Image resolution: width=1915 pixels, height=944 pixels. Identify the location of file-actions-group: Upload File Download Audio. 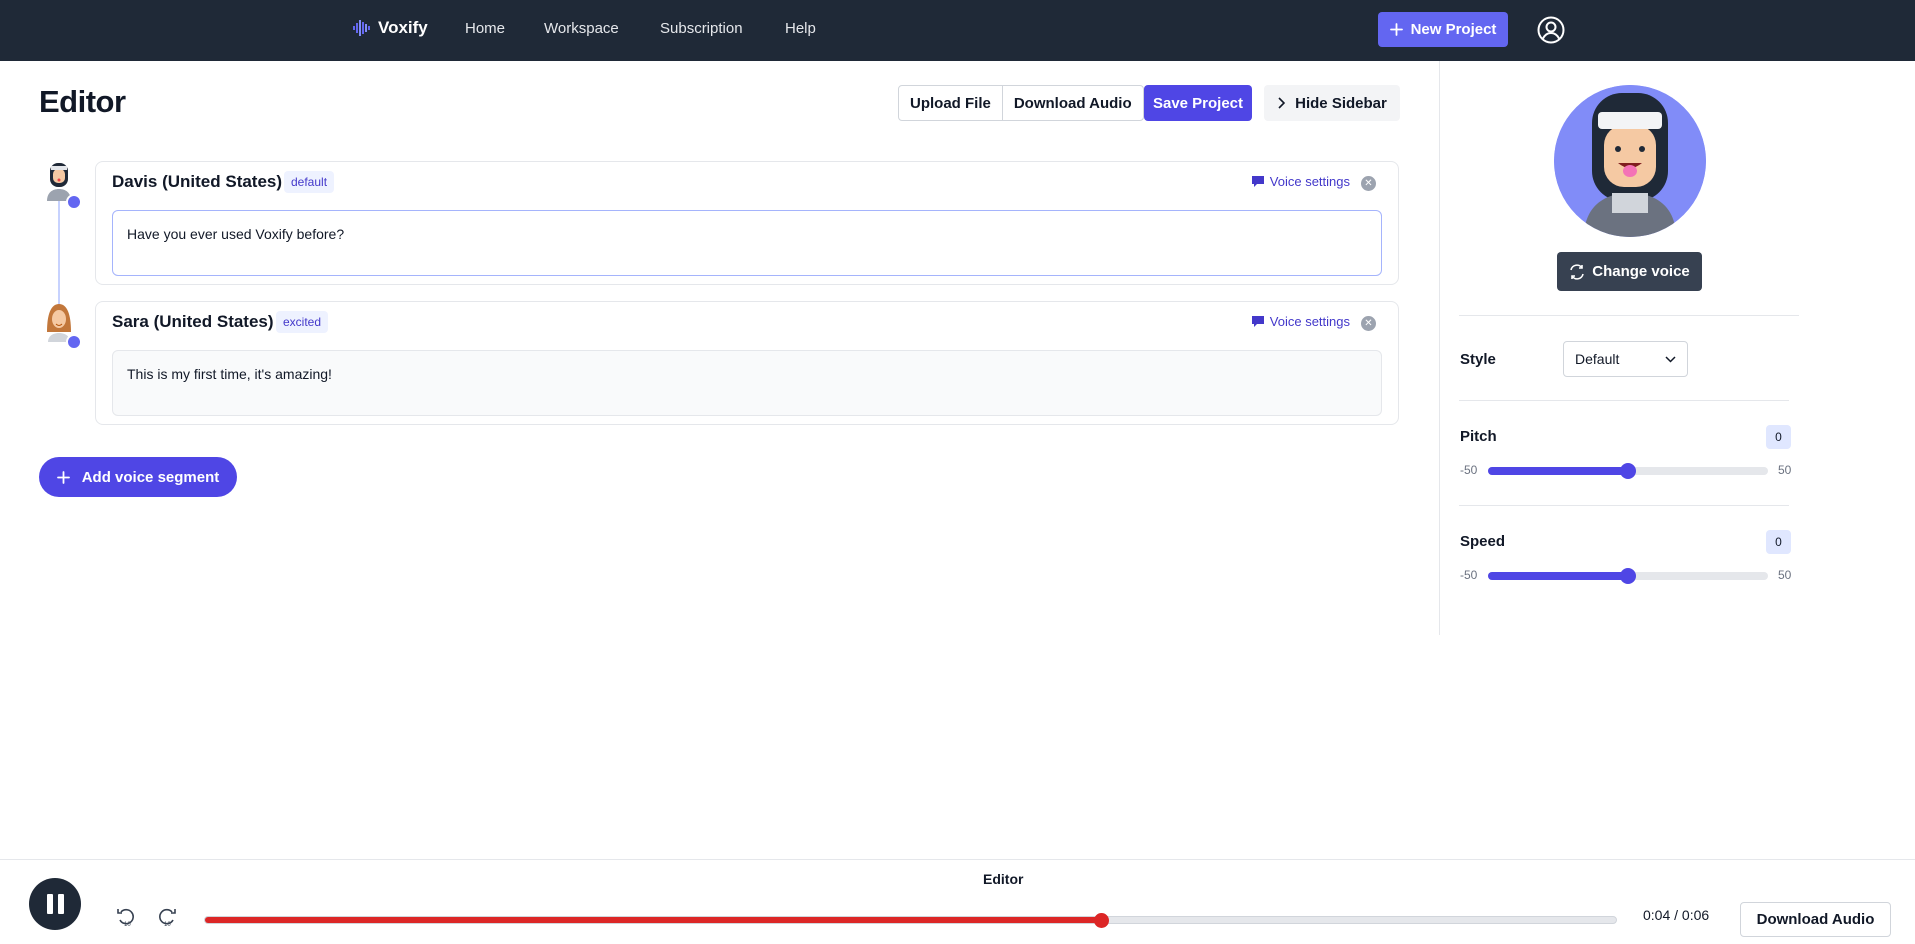
(1021, 103).